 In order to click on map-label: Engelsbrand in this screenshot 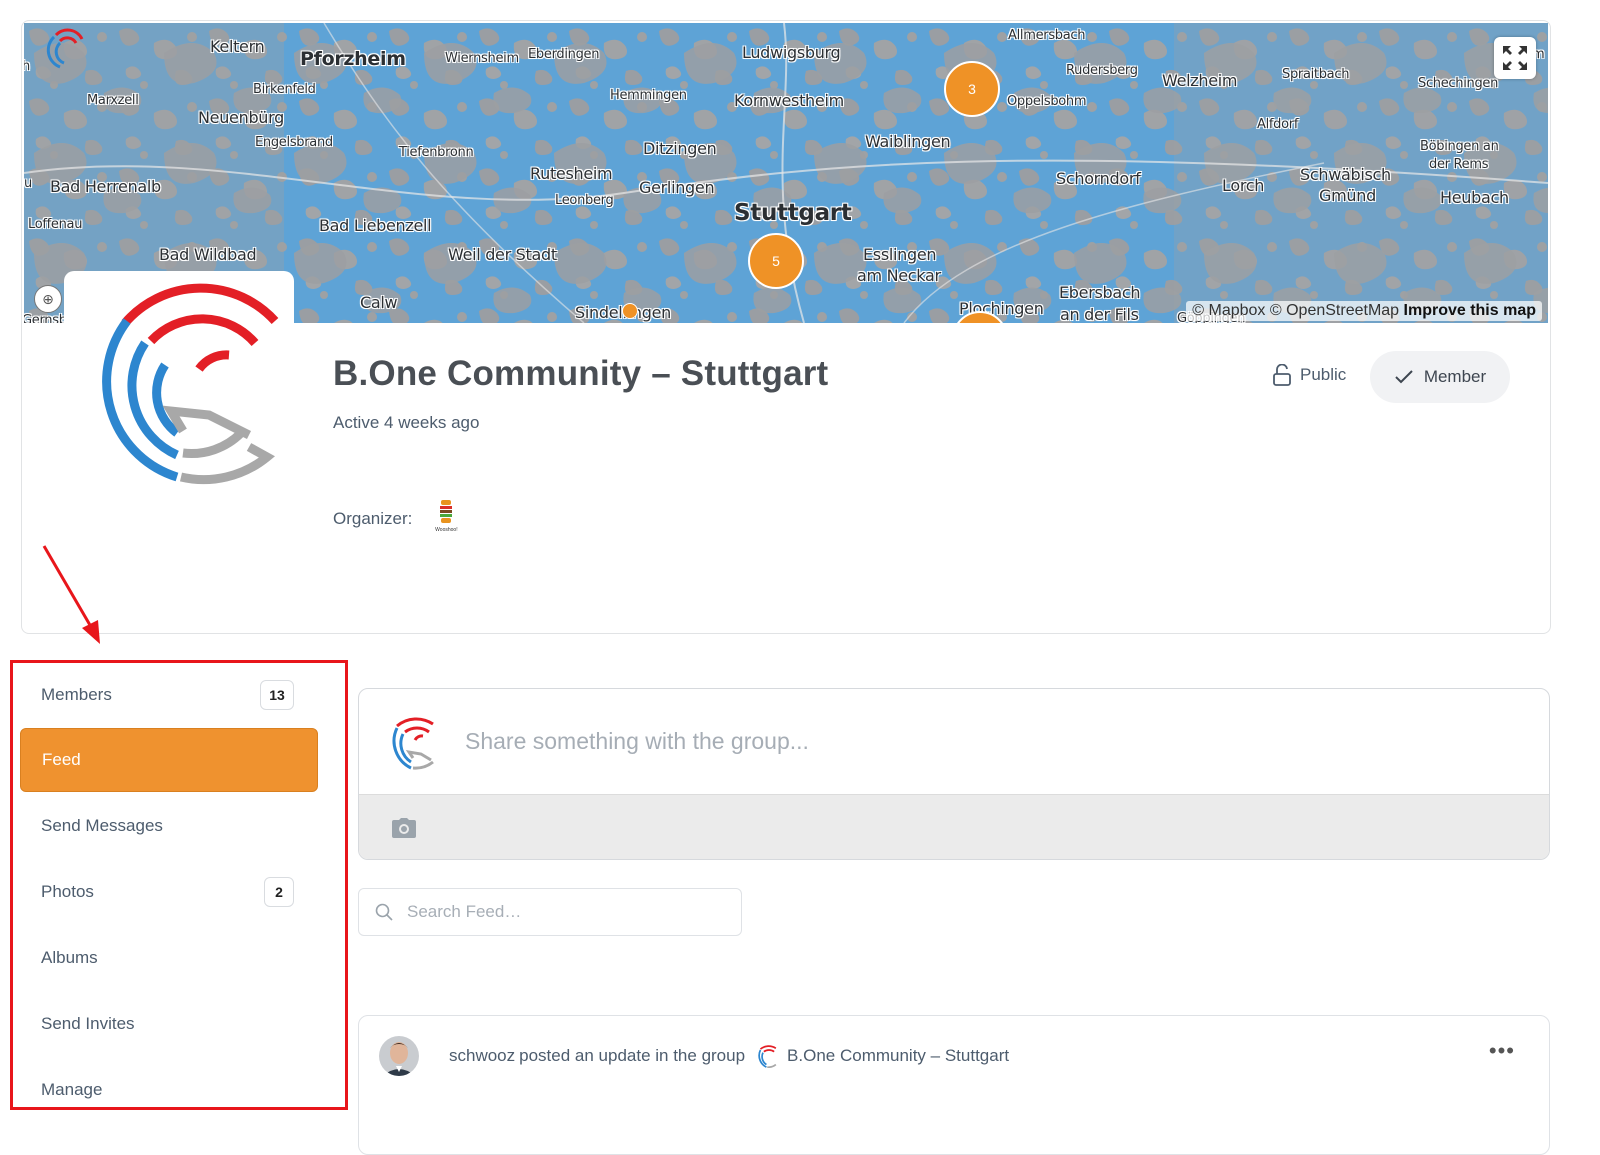, I will do `click(294, 142)`.